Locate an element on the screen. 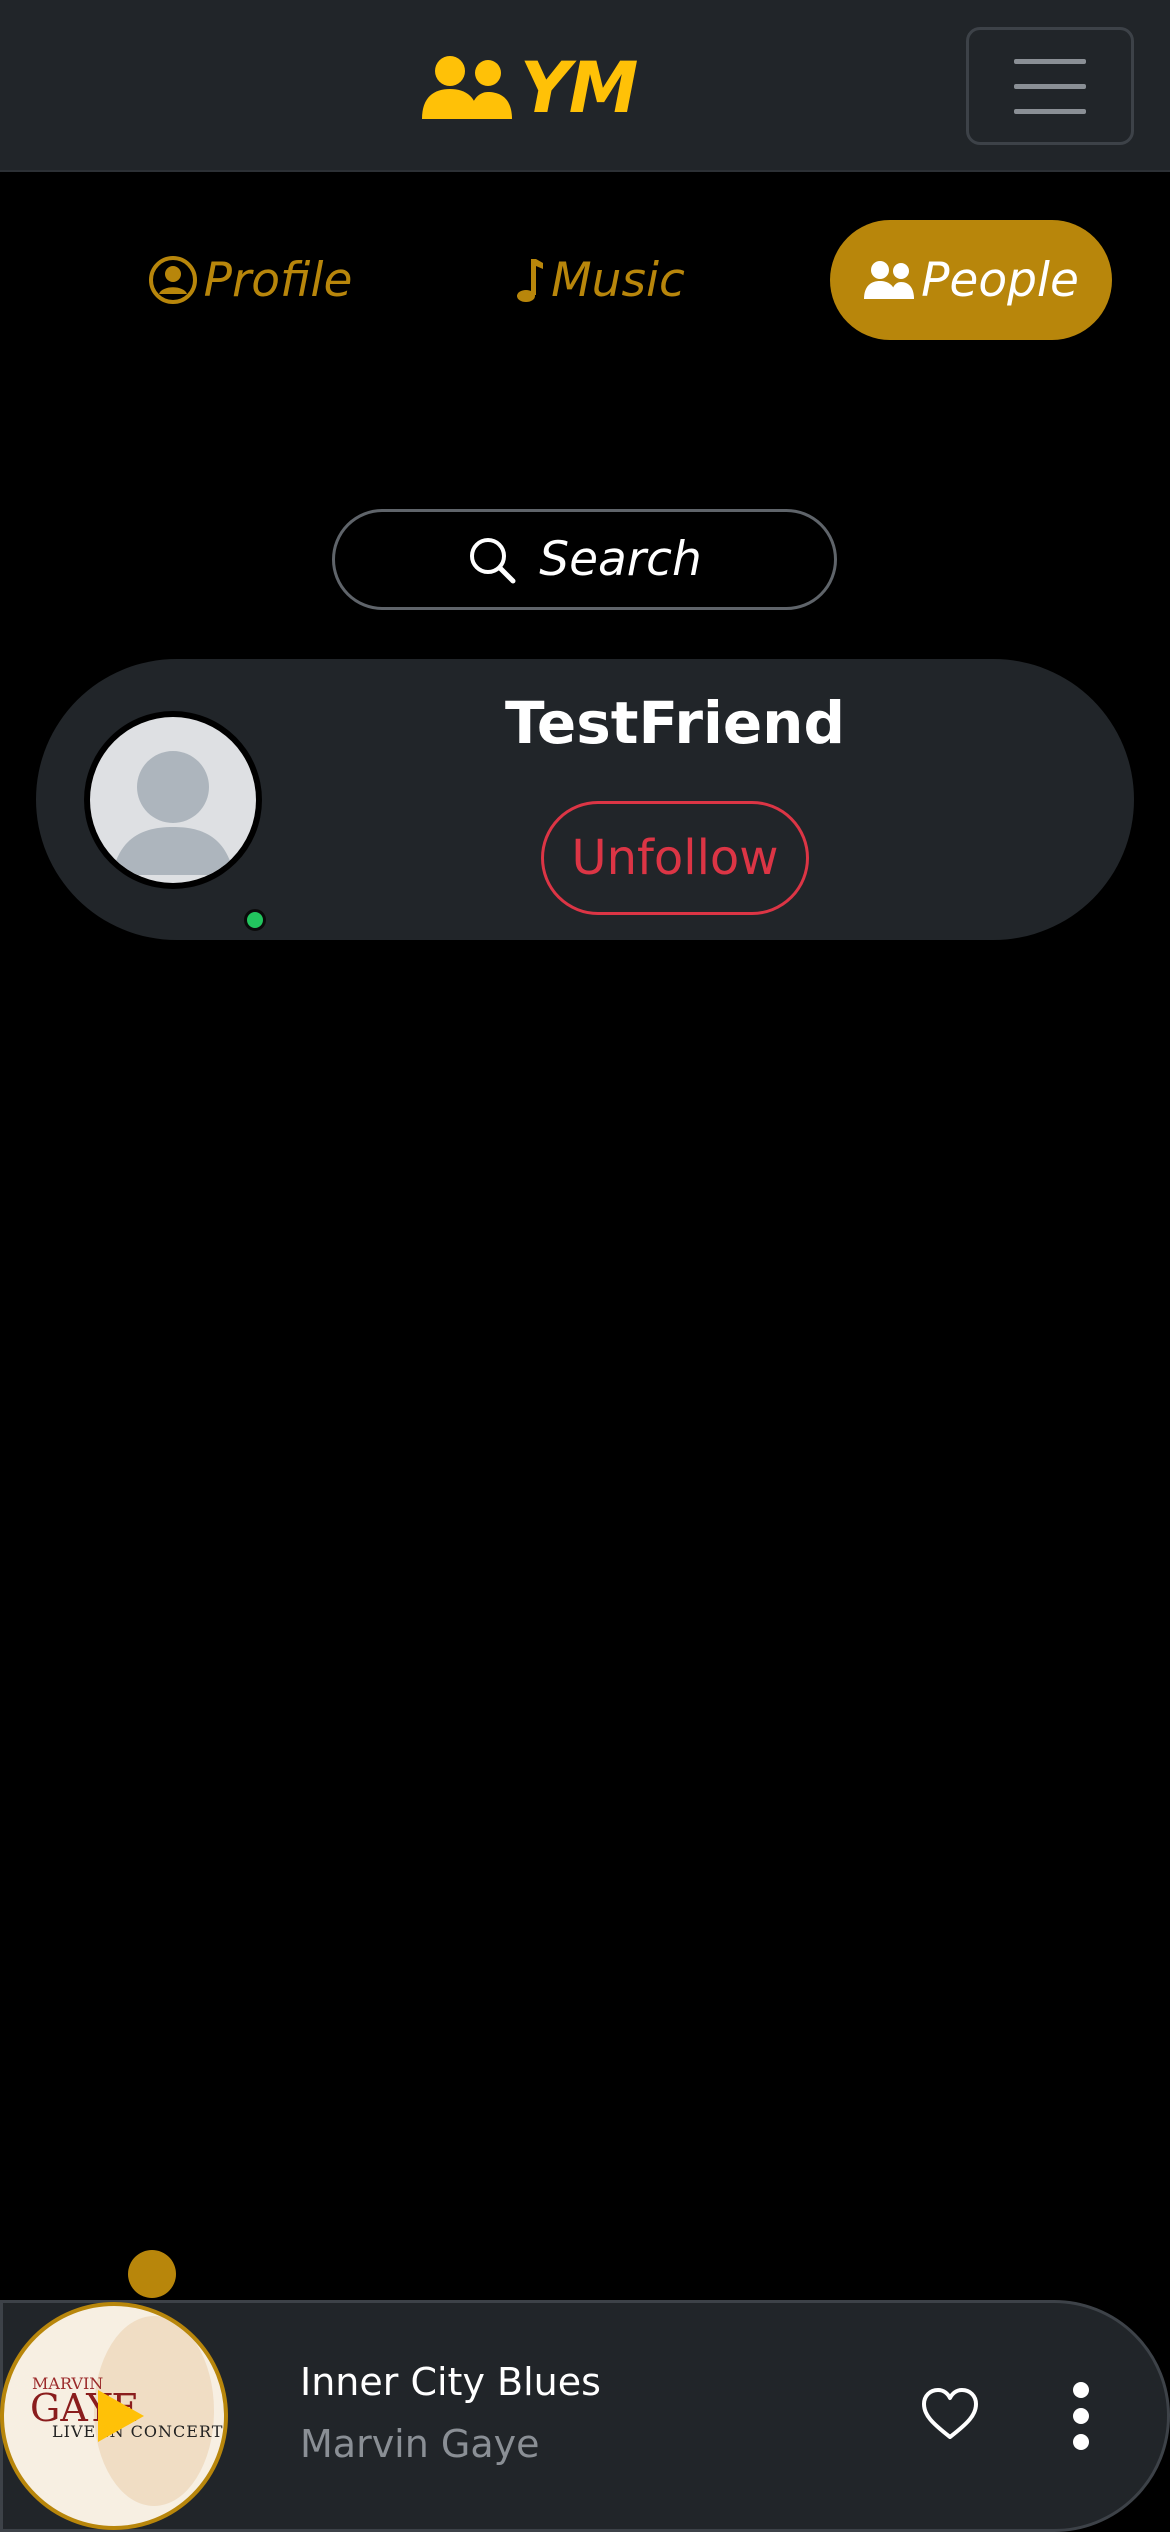  tab-people-label: People is located at coordinates (1000, 280).